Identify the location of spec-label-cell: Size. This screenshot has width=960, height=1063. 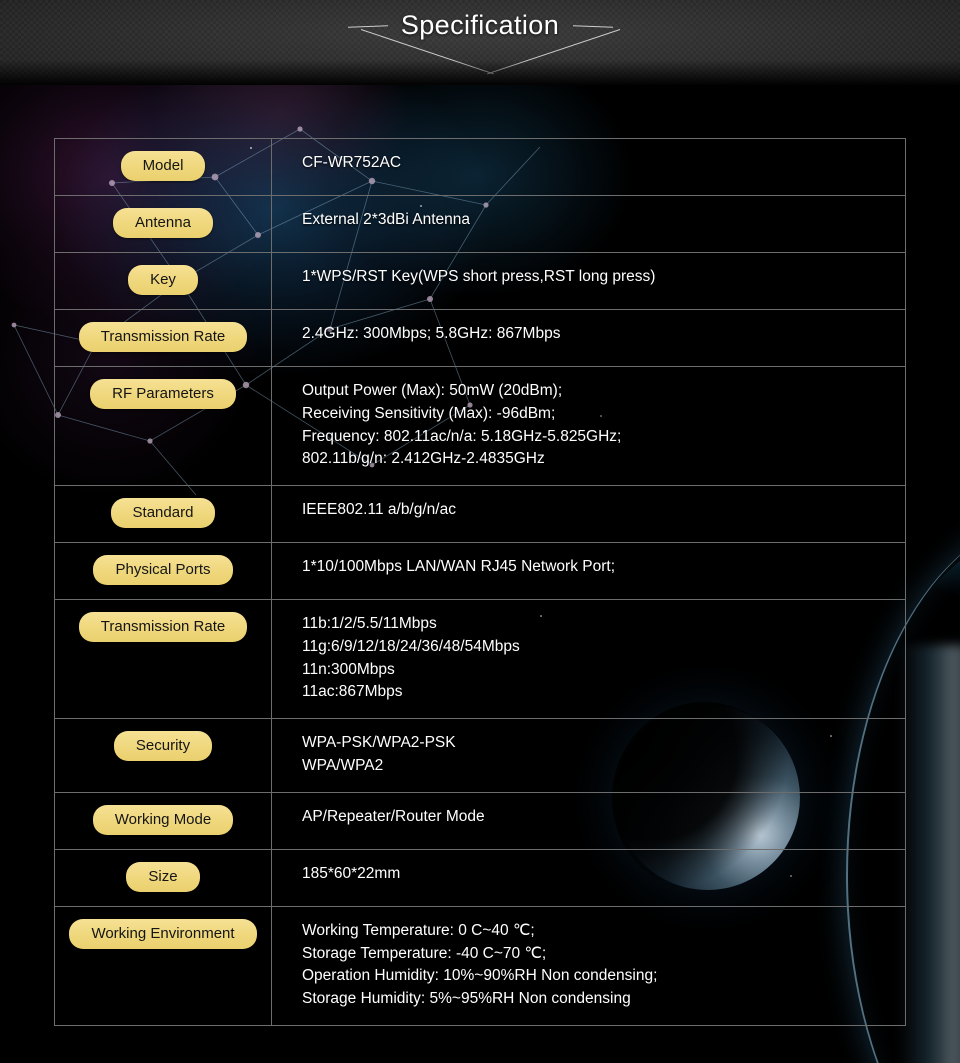
(163, 877).